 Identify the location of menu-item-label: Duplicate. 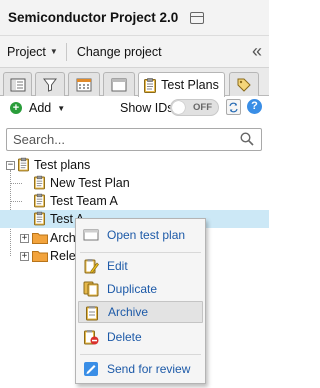
(132, 289).